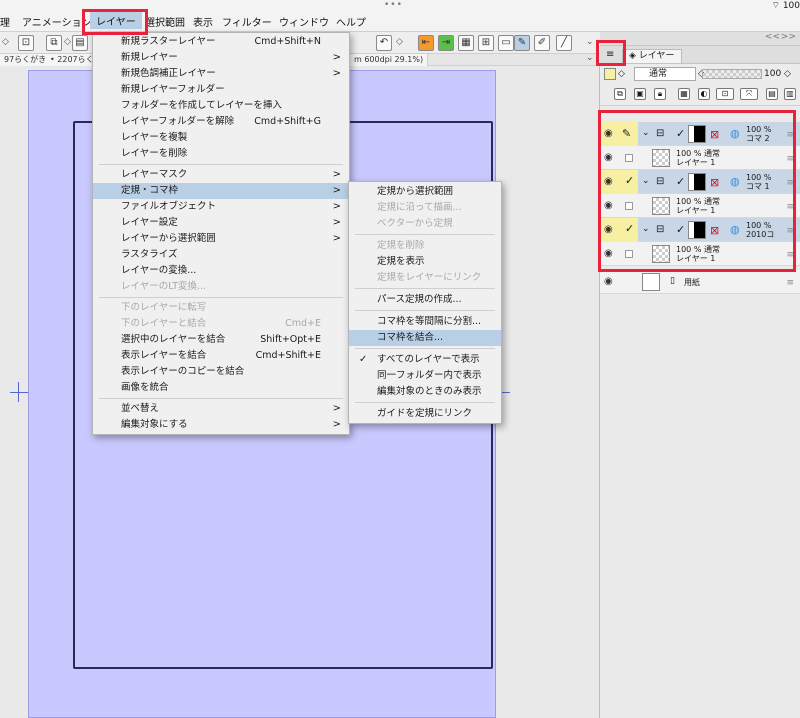 The width and height of the screenshot is (800, 718). Describe the element at coordinates (610, 74) in the screenshot. I see `color-swatch` at that location.